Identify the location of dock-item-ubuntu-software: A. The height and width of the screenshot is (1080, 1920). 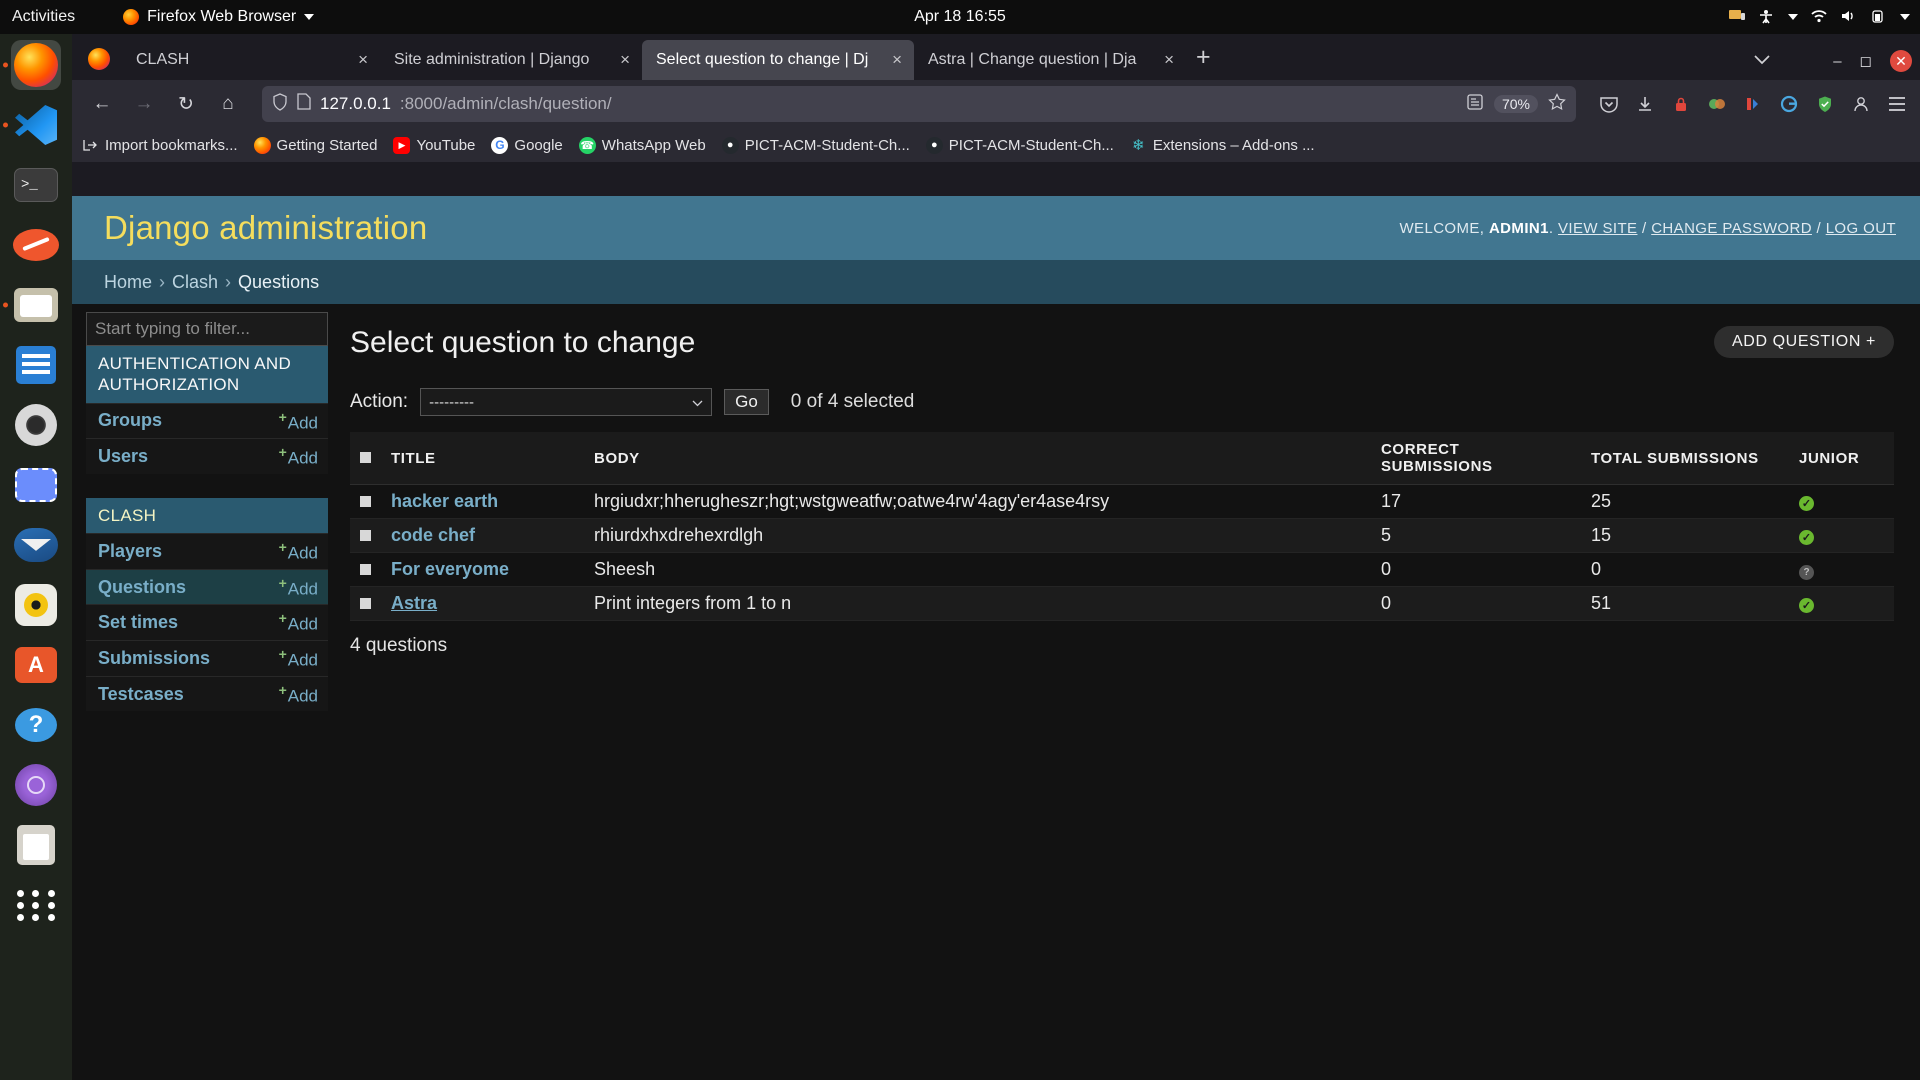
(36, 665).